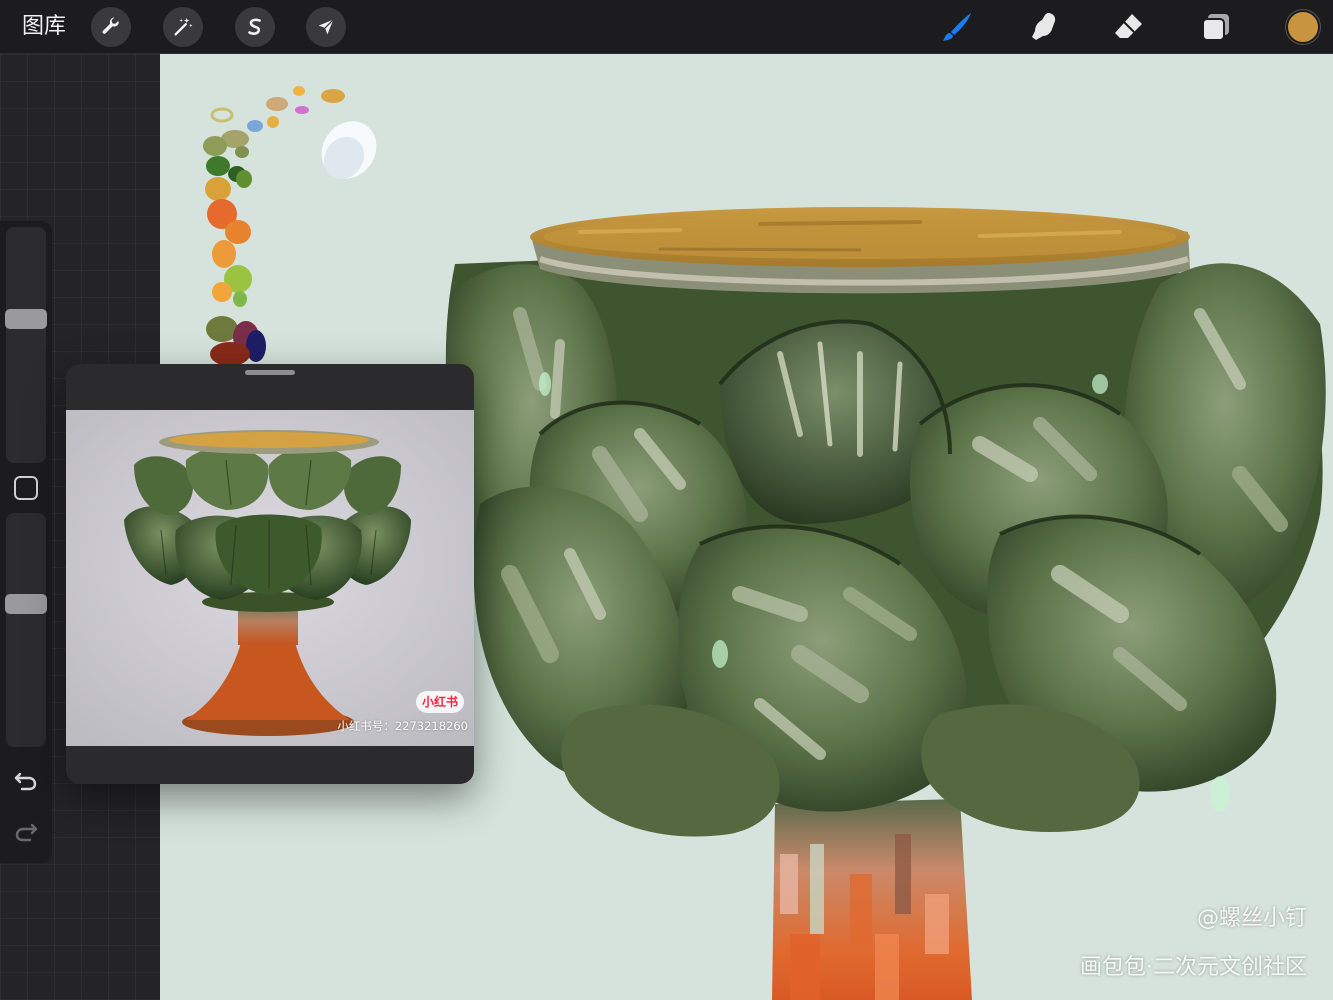 This screenshot has width=1333, height=1000. Describe the element at coordinates (1303, 27) in the screenshot. I see `color-picker-button` at that location.